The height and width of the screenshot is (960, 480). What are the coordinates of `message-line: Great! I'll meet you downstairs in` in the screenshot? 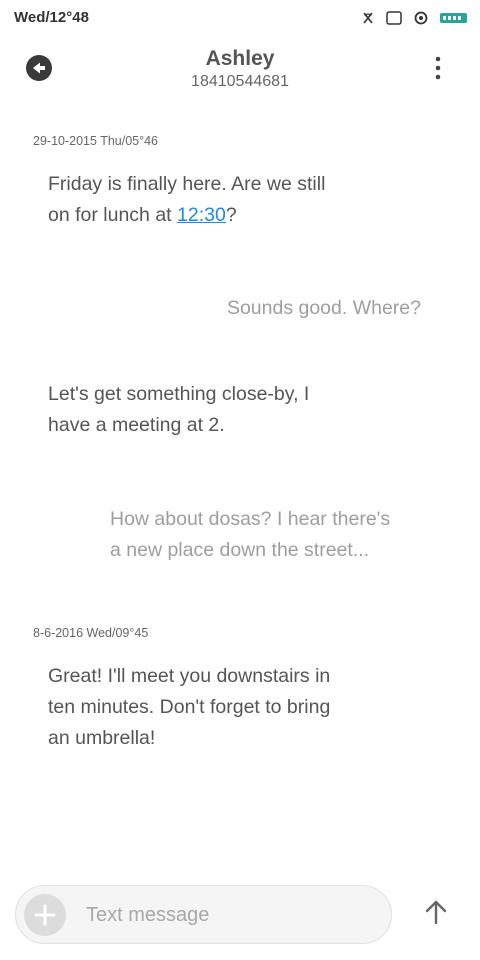 It's located at (189, 676).